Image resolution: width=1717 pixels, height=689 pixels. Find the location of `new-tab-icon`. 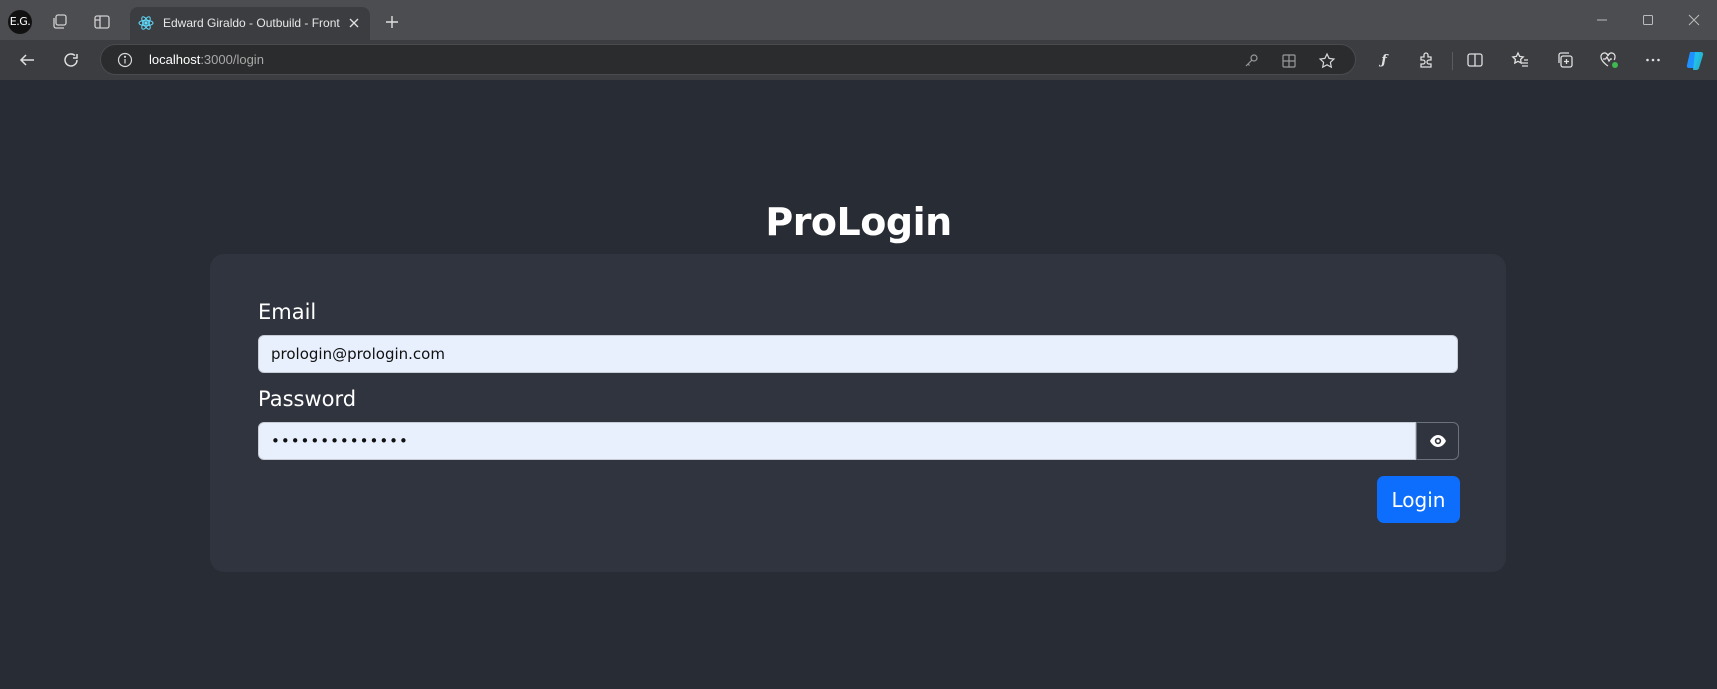

new-tab-icon is located at coordinates (392, 22).